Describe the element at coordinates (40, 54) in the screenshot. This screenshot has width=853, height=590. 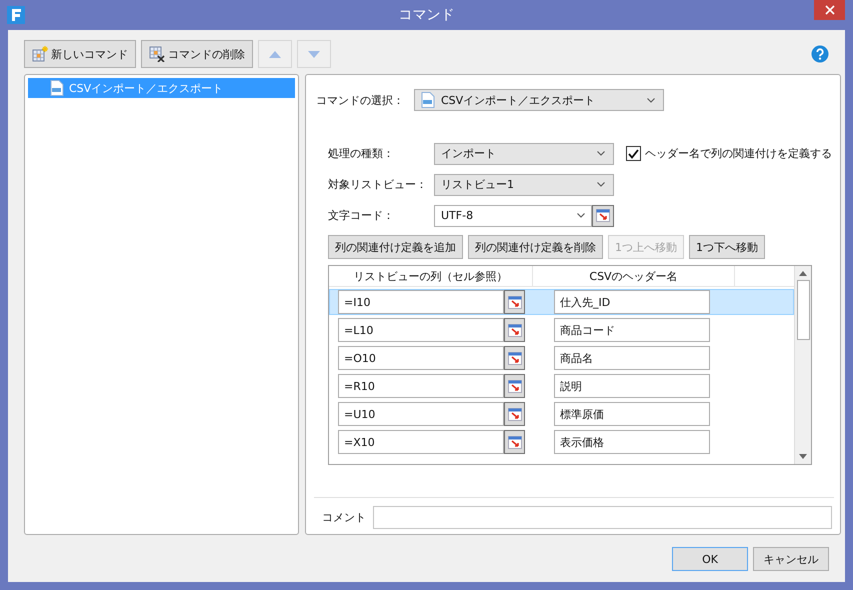
I see `new-grid-icon` at that location.